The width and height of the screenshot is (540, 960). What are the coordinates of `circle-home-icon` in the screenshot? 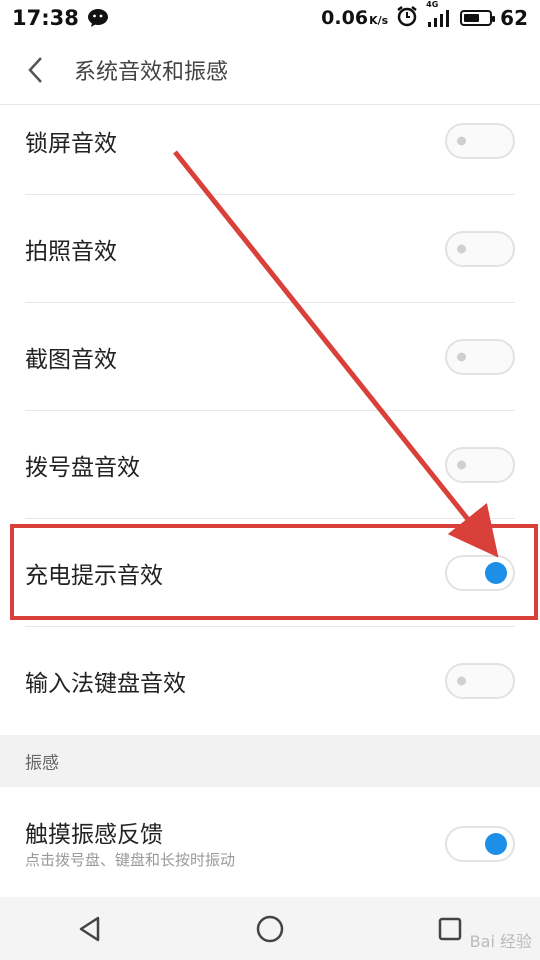 It's located at (270, 929).